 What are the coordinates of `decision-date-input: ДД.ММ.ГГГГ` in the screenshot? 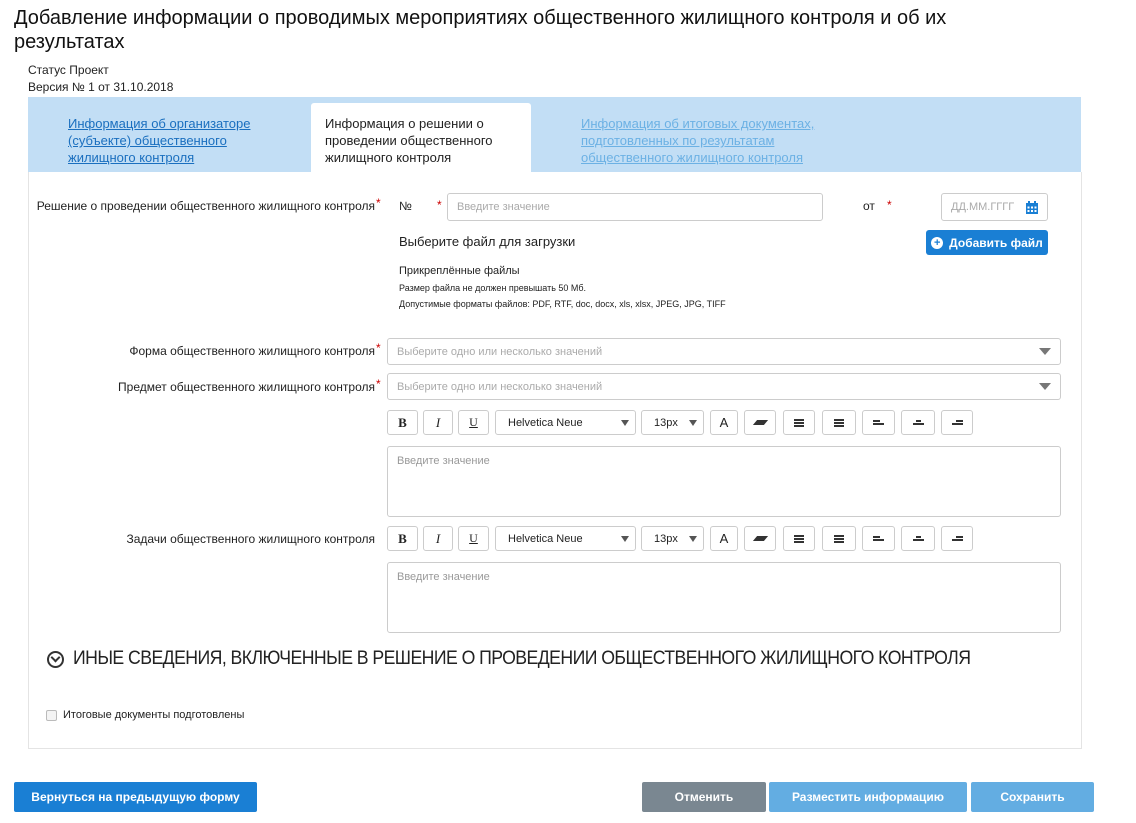 It's located at (994, 207).